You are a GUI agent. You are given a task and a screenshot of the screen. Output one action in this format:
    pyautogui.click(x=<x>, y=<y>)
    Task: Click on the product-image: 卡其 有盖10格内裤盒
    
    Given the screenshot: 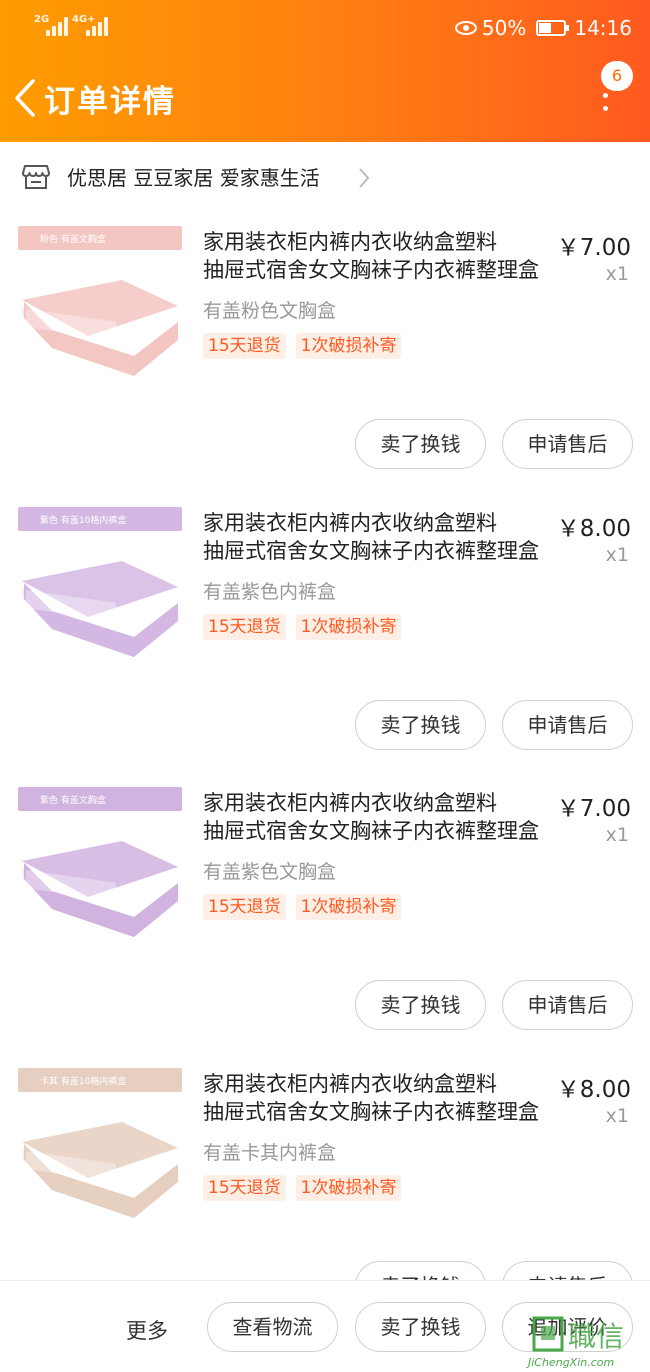 What is the action you would take?
    pyautogui.click(x=100, y=1150)
    